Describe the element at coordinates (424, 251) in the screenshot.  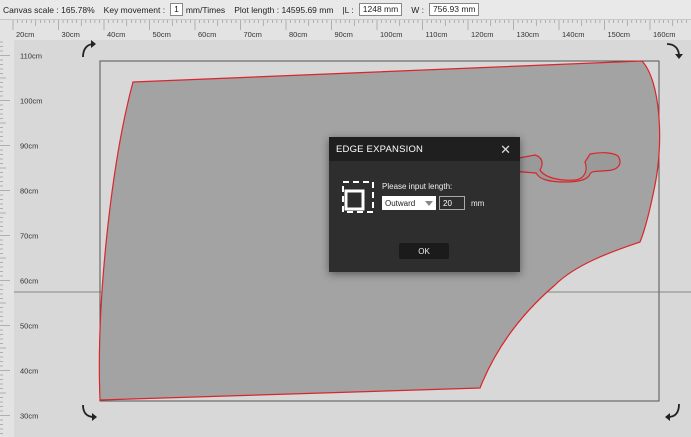
I see `ok-button: OK` at that location.